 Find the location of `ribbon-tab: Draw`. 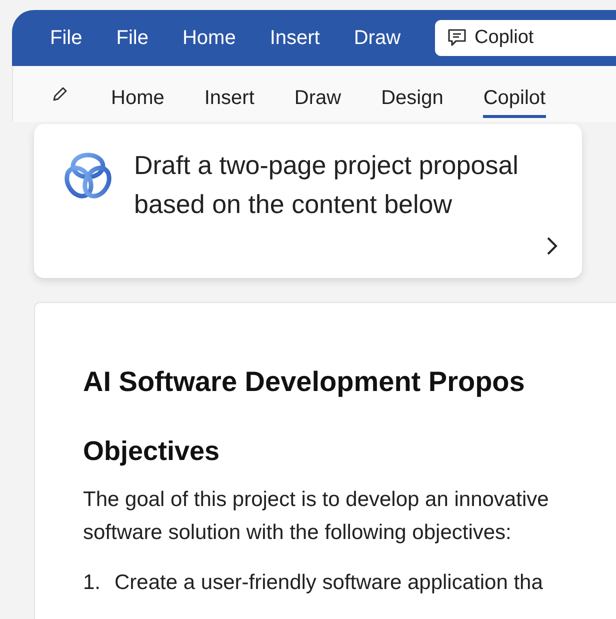

ribbon-tab: Draw is located at coordinates (318, 97).